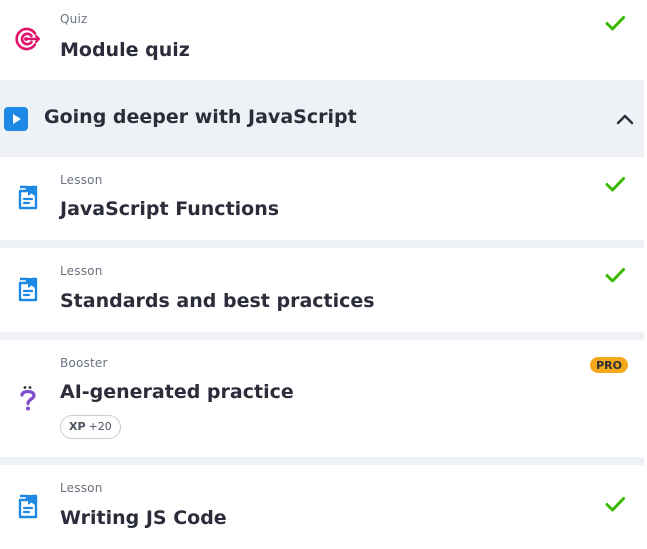  Describe the element at coordinates (177, 392) in the screenshot. I see `item-title: AI-generated practice` at that location.